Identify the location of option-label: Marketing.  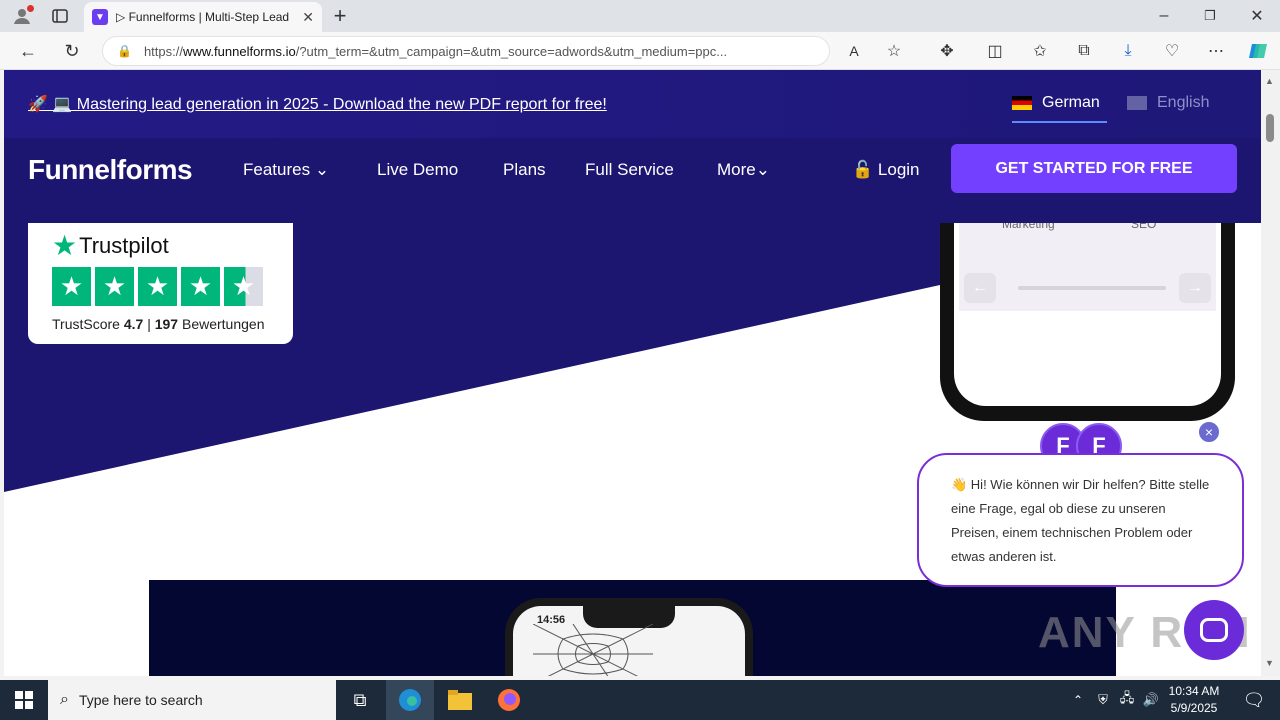
(1028, 227).